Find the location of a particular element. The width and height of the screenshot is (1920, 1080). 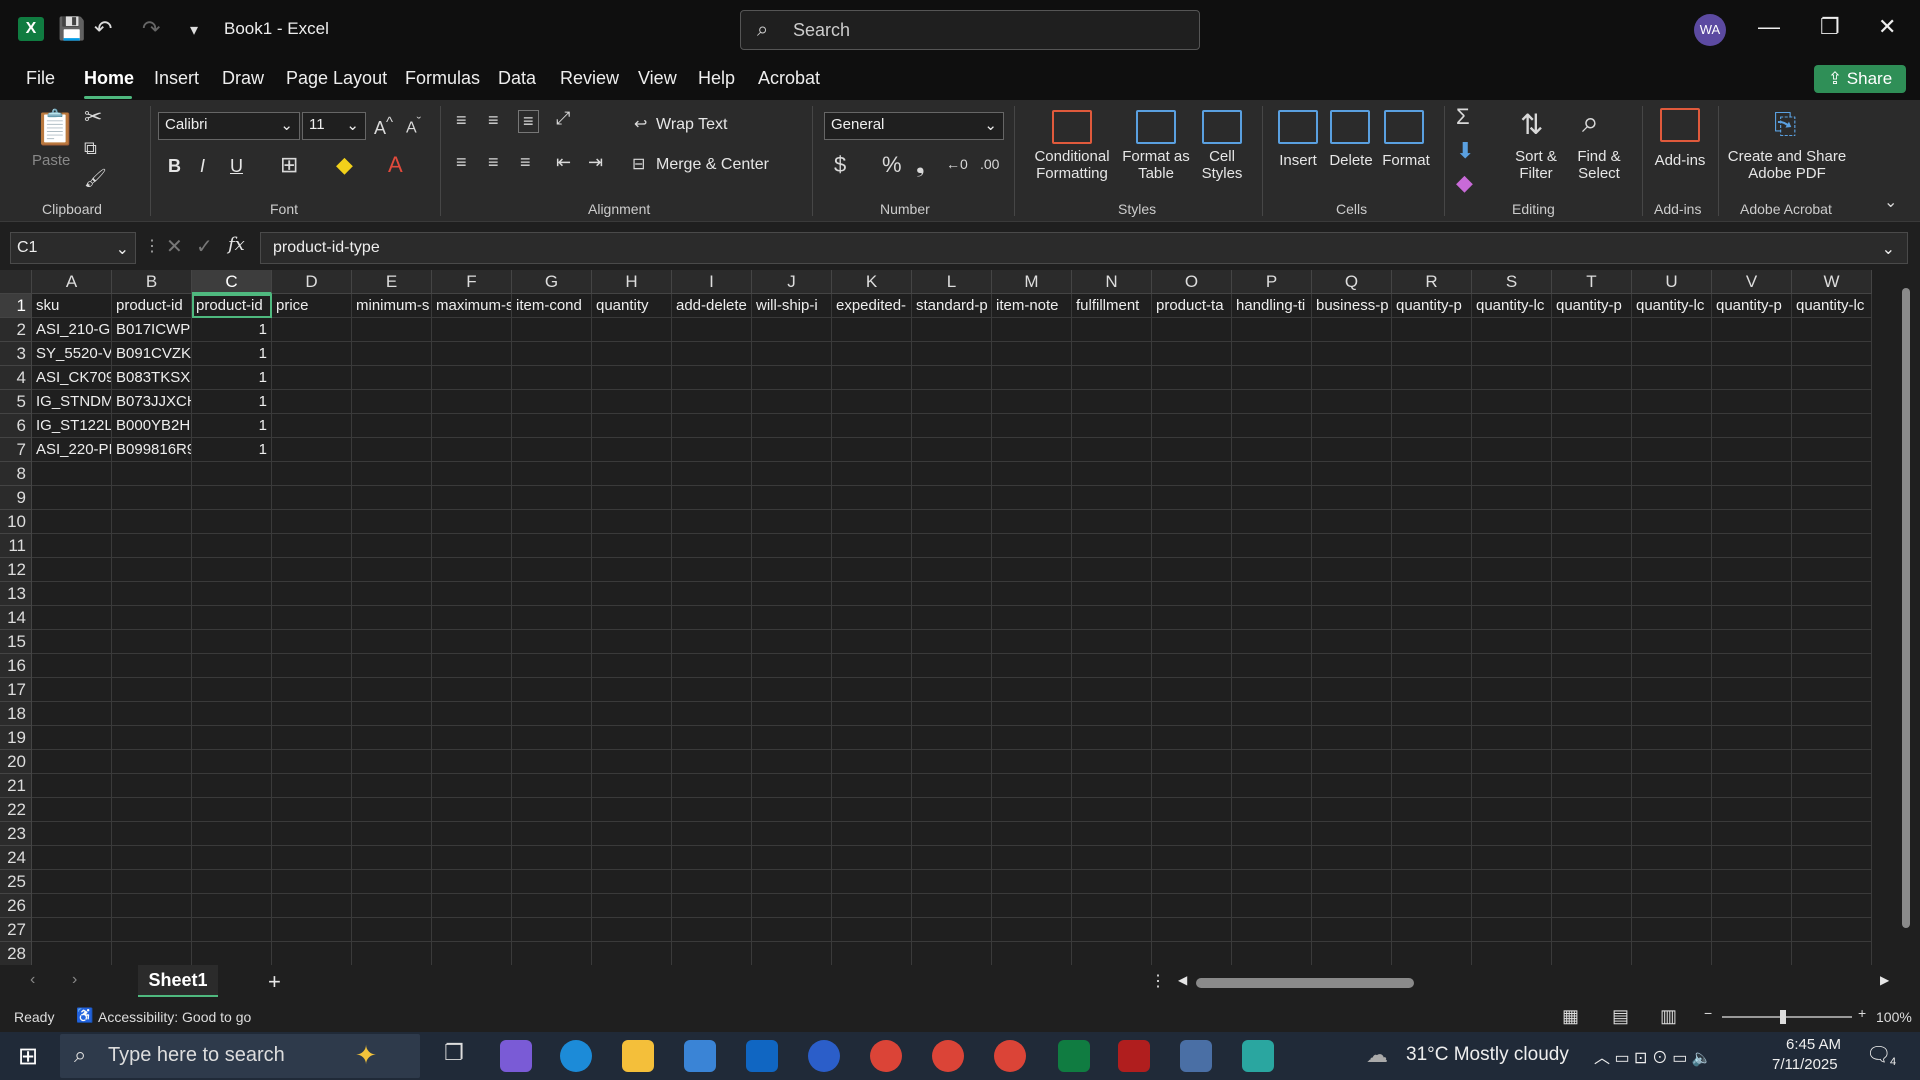

align-left-icon: ≡ is located at coordinates (461, 162).